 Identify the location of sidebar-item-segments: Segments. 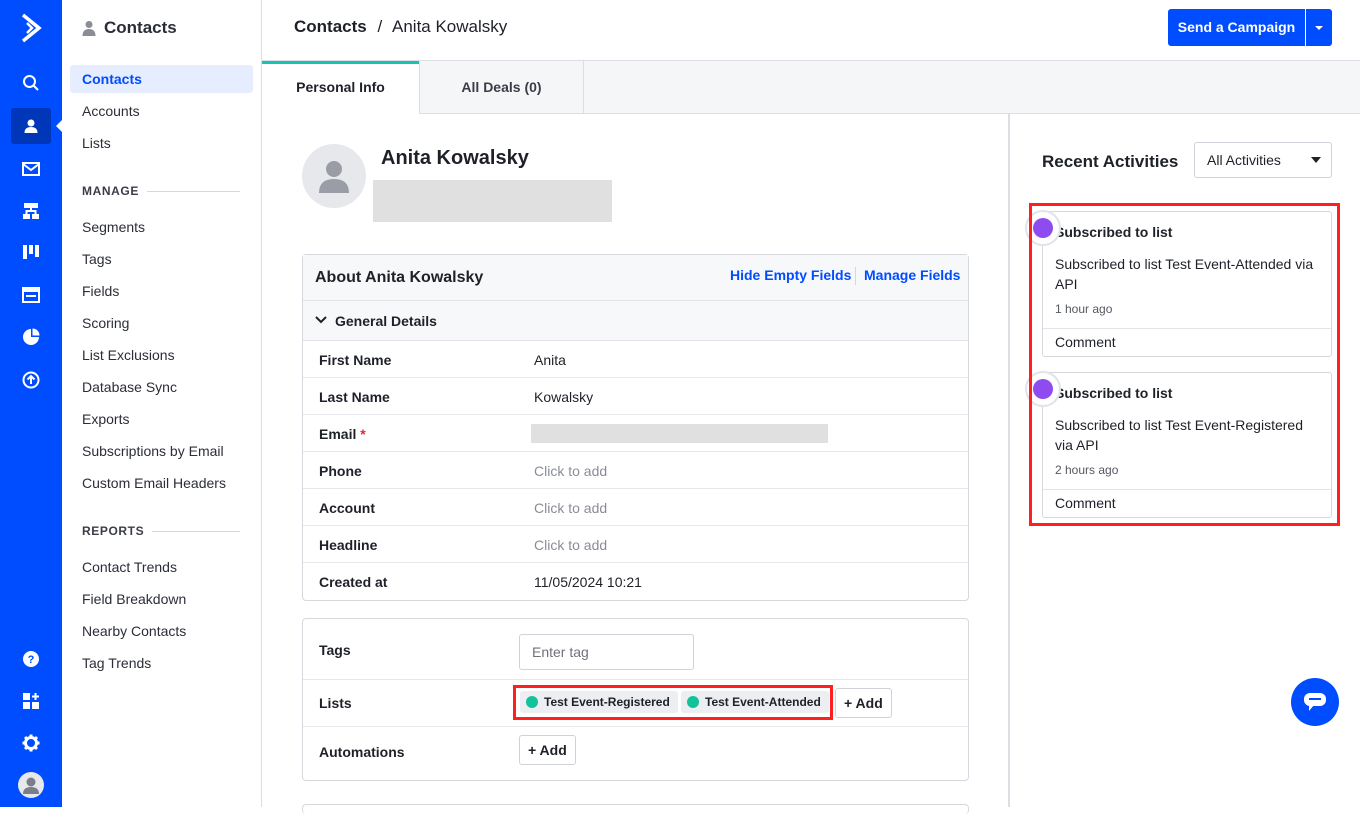
(161, 227).